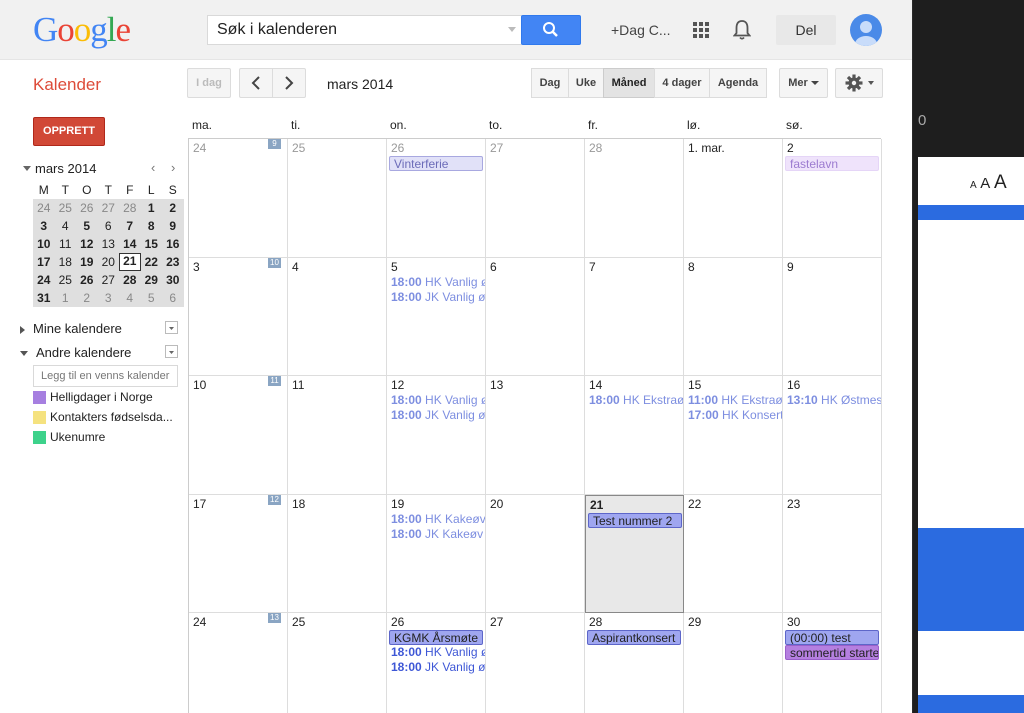  I want to click on day-cell: 17 12, so click(238, 553).